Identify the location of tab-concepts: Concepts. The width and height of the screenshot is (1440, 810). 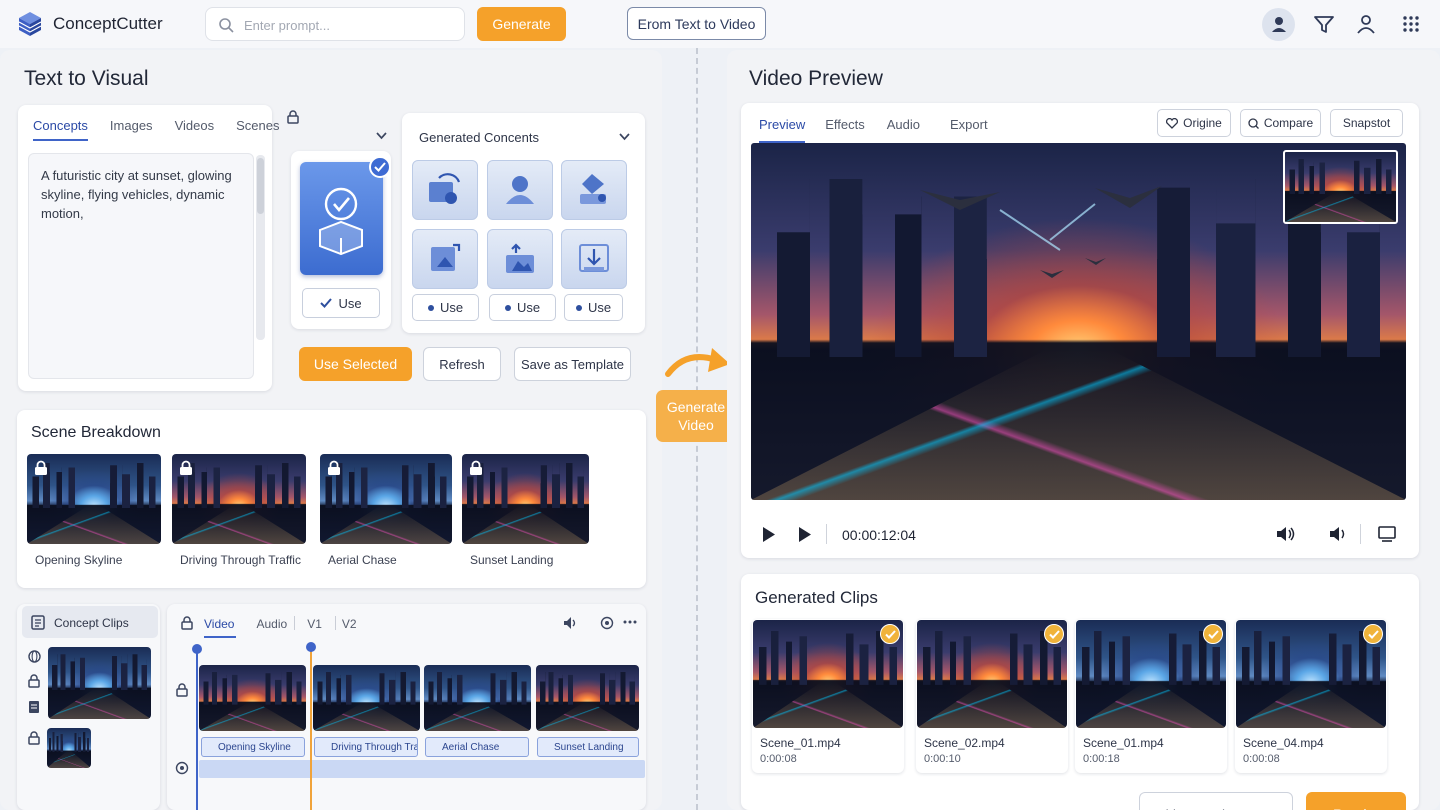
(60, 129).